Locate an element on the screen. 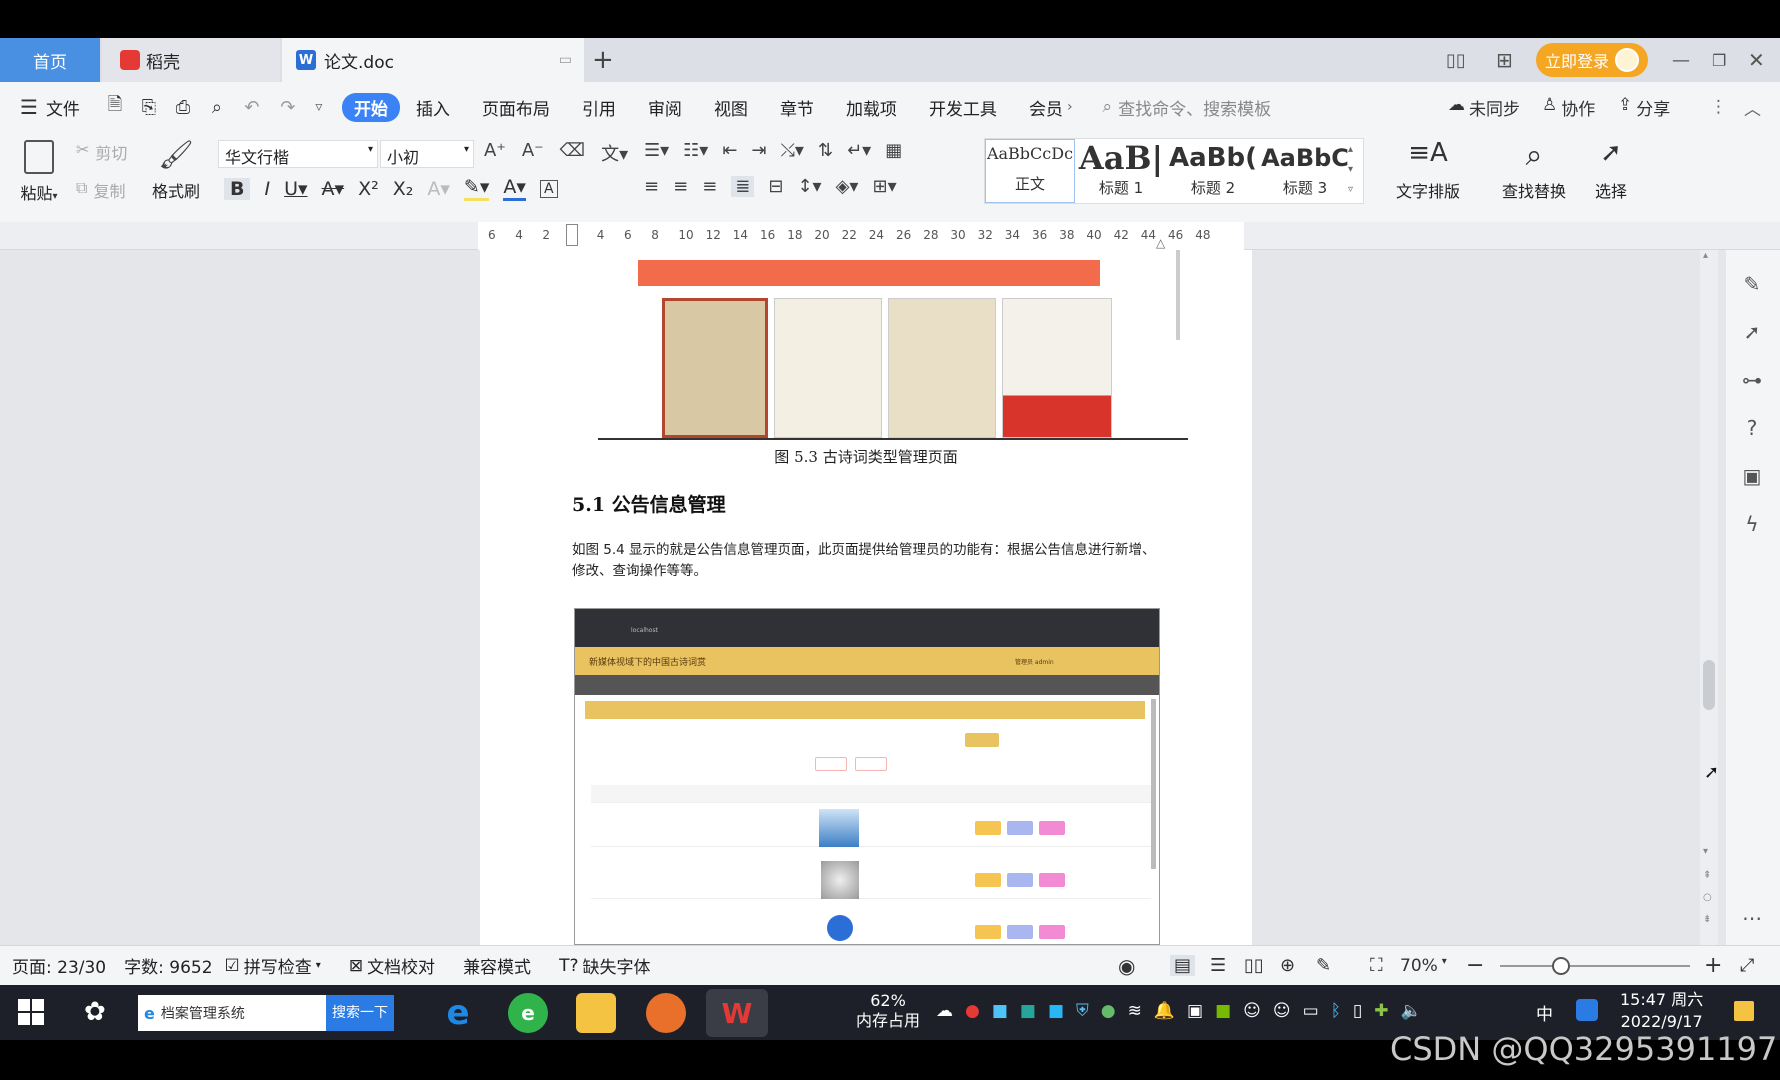 The image size is (1780, 1080). writing-mode-icon: ✎ is located at coordinates (1323, 965).